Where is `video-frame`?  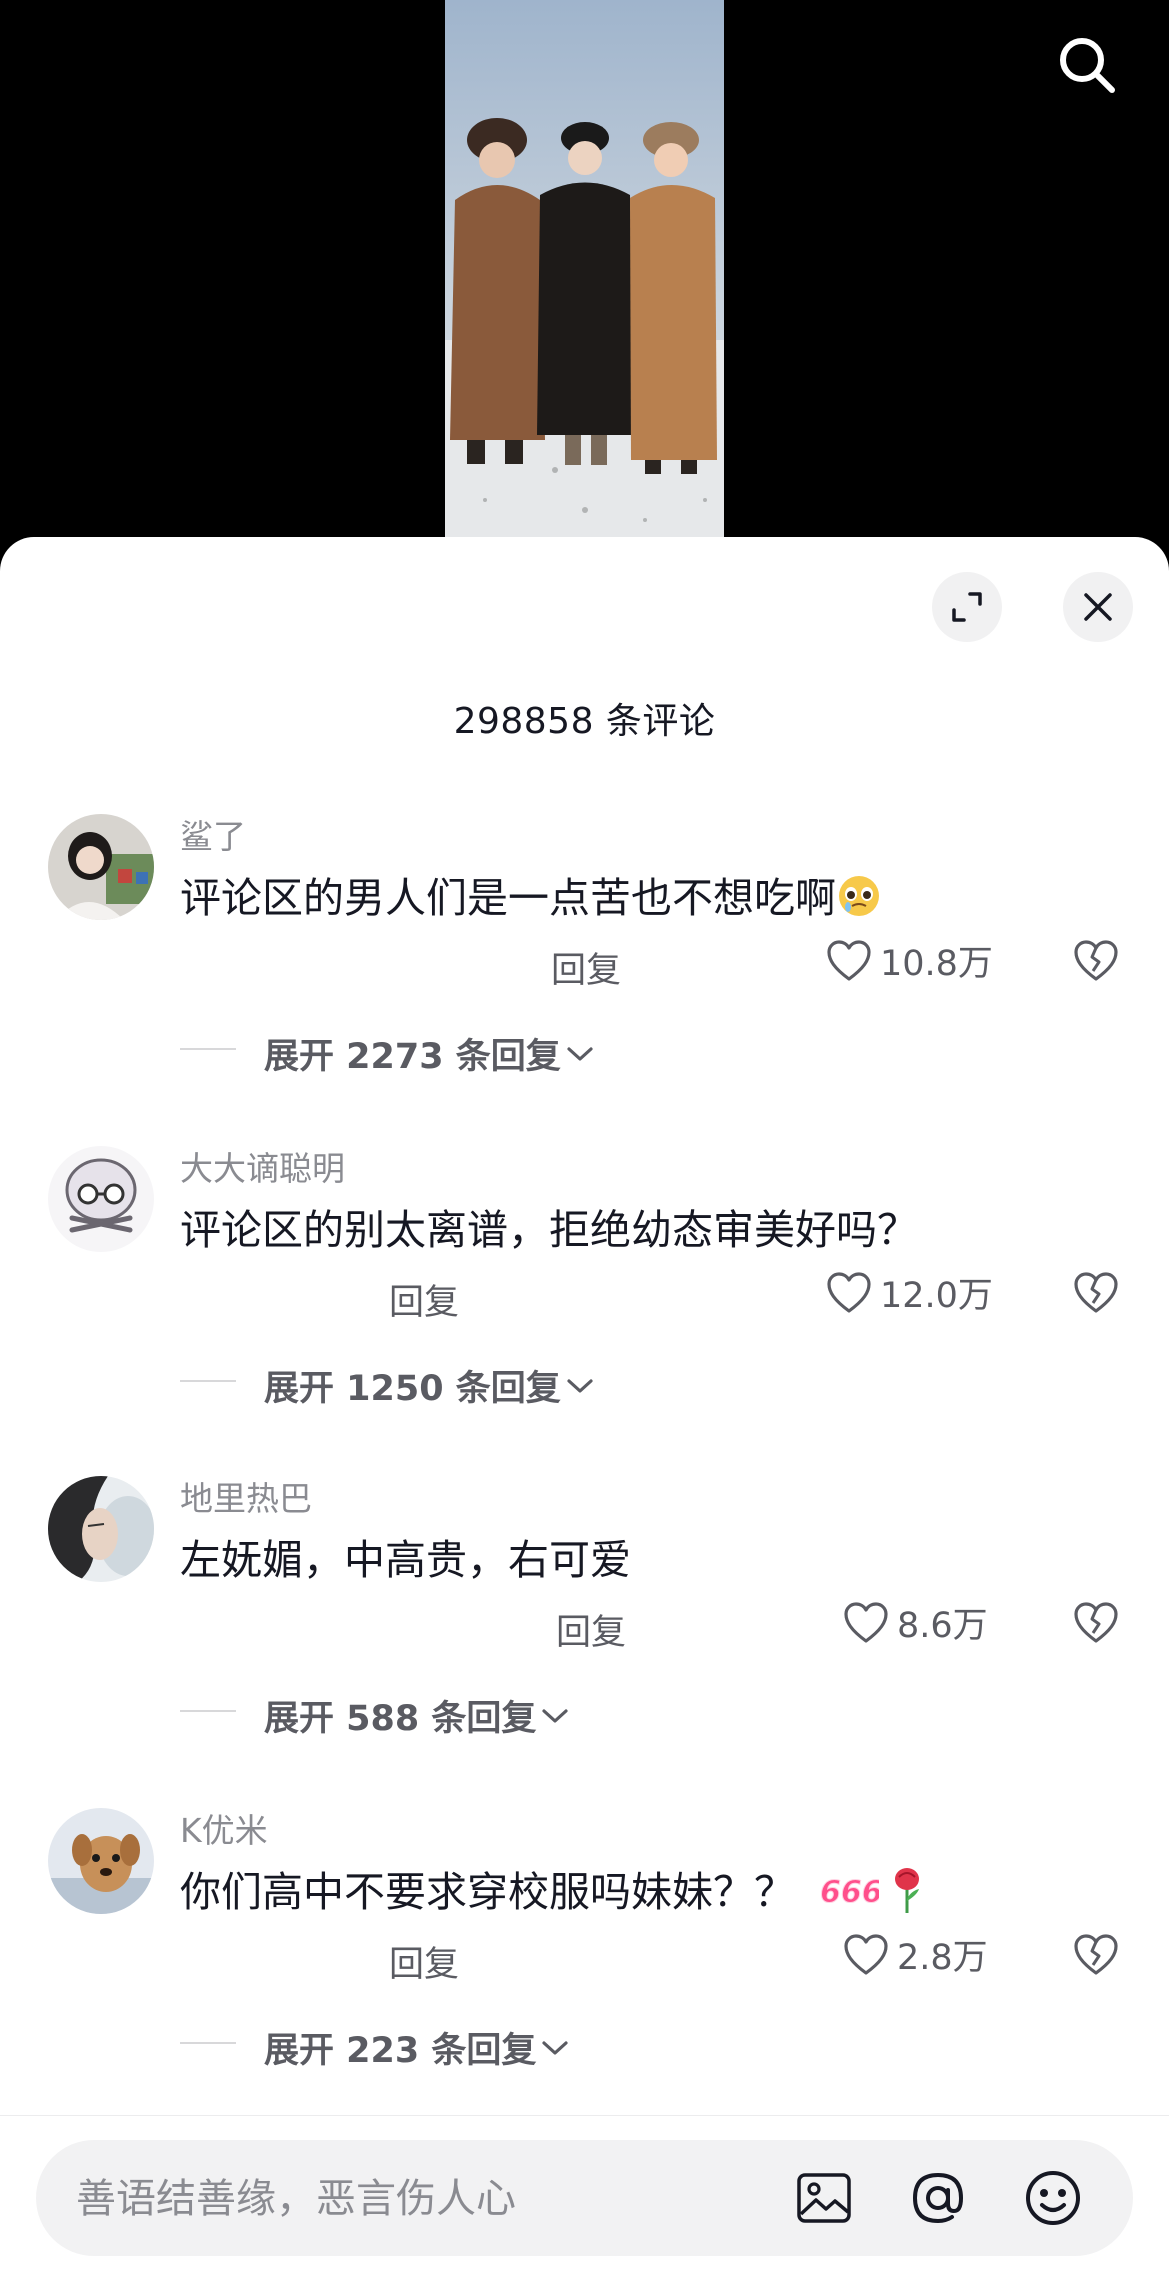
video-frame is located at coordinates (584, 268).